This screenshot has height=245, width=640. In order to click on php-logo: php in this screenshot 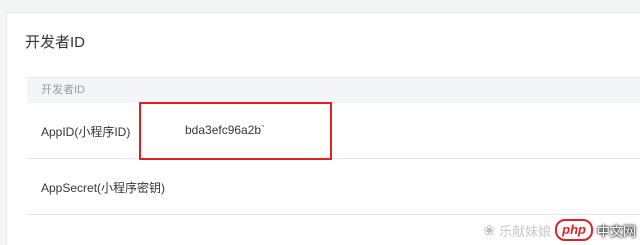, I will do `click(574, 230)`.